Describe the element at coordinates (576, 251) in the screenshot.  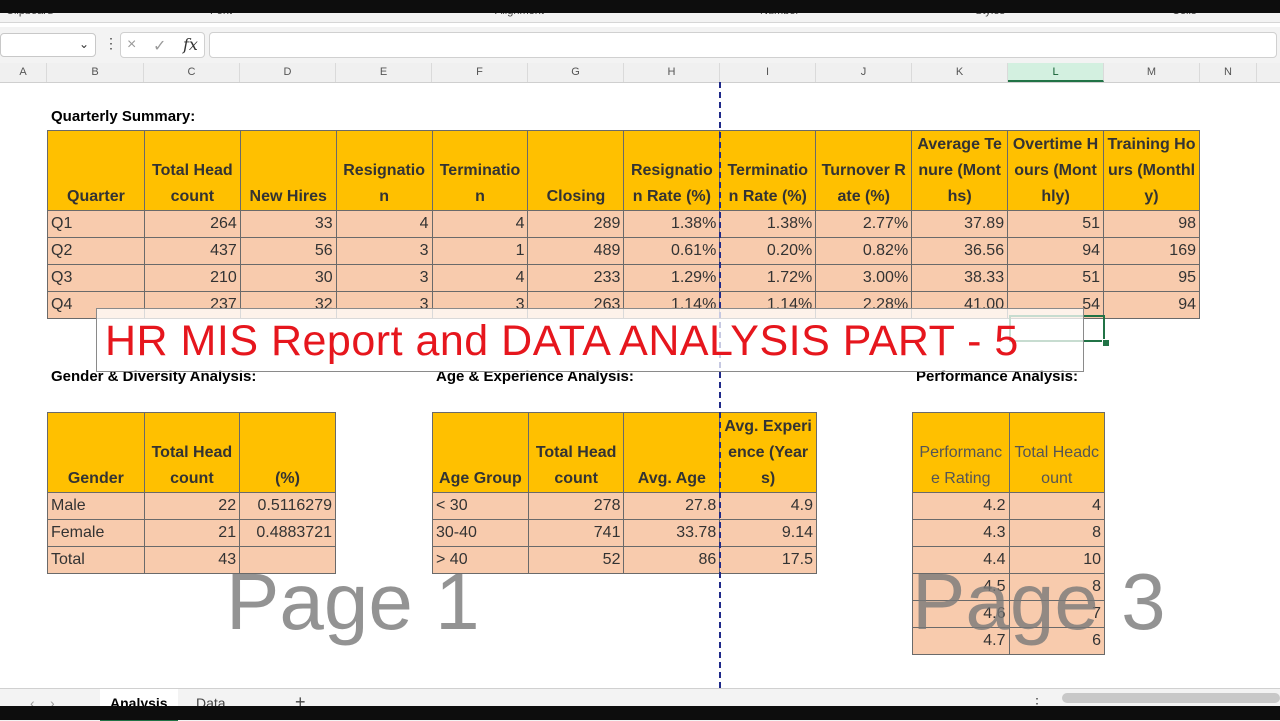
I see `cell: 489` at that location.